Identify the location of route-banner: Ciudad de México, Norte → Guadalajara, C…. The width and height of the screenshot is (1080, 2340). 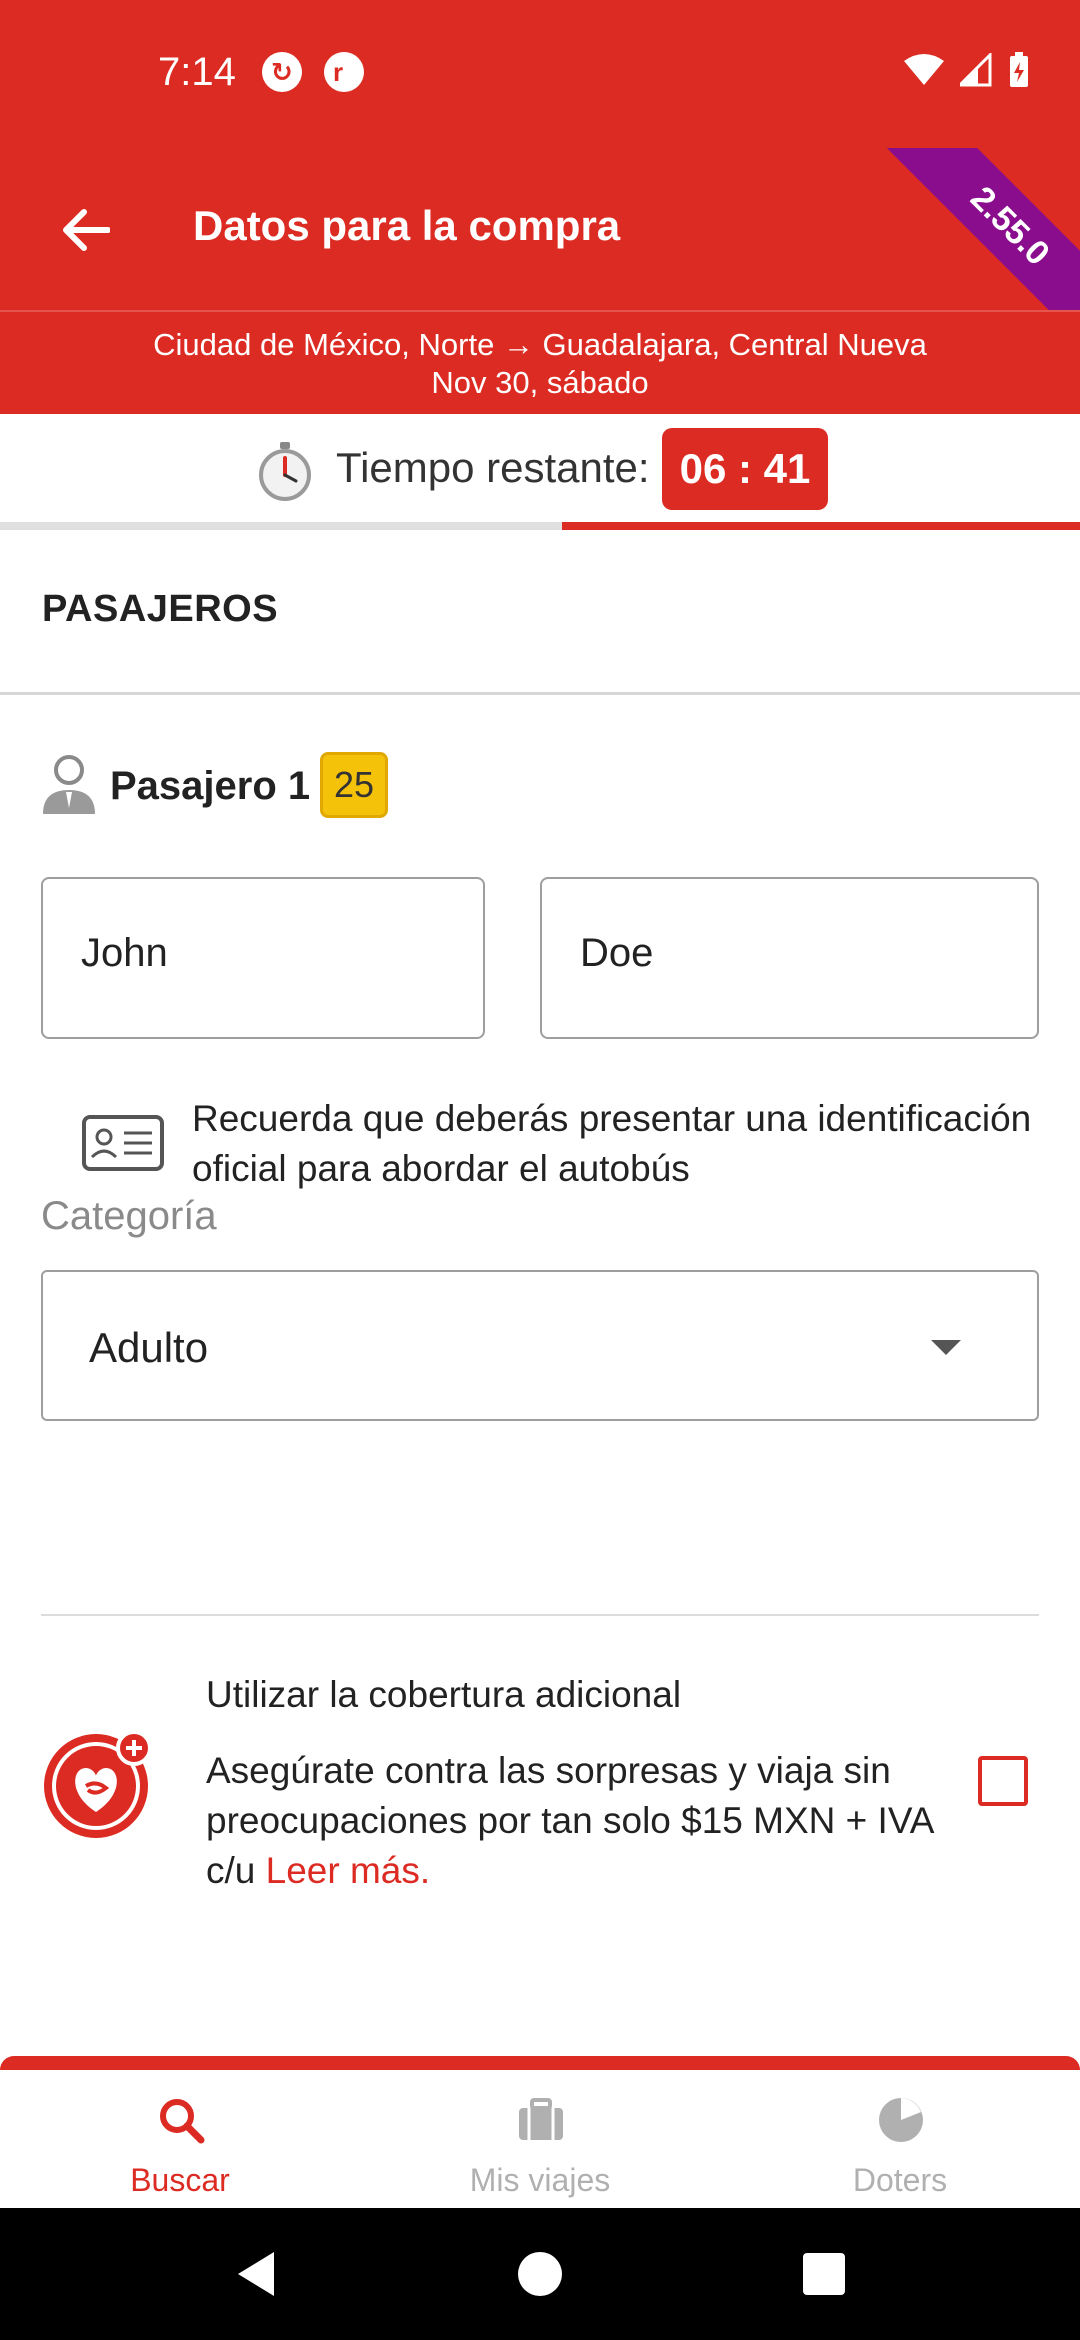
(540, 362).